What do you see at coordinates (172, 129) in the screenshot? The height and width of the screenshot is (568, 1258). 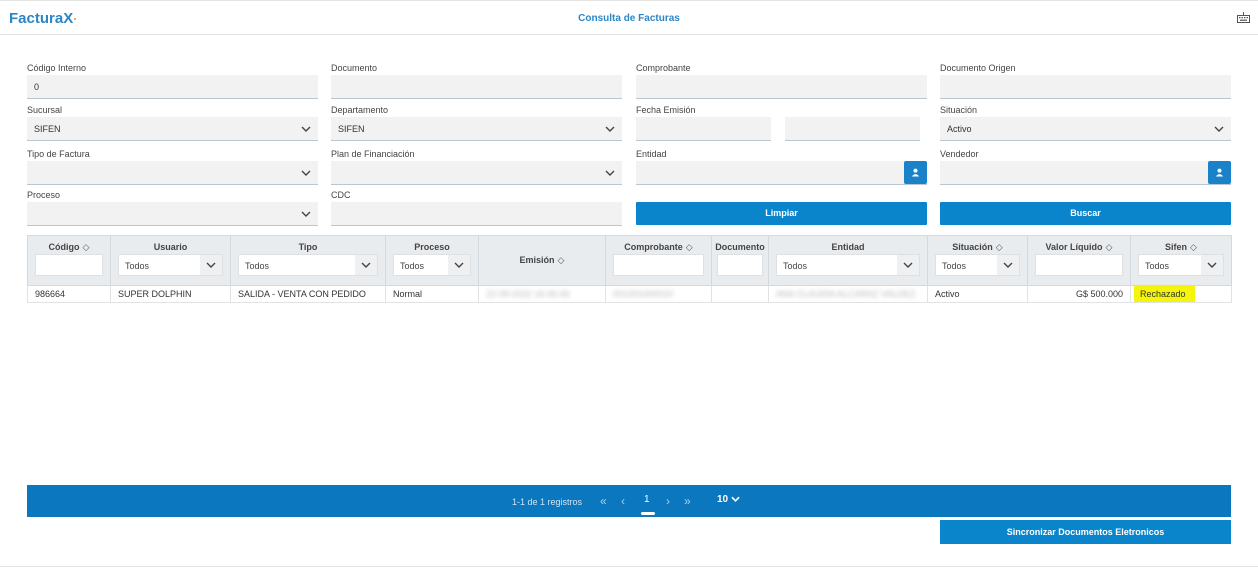 I see `sucursal-select: SIFEN` at bounding box center [172, 129].